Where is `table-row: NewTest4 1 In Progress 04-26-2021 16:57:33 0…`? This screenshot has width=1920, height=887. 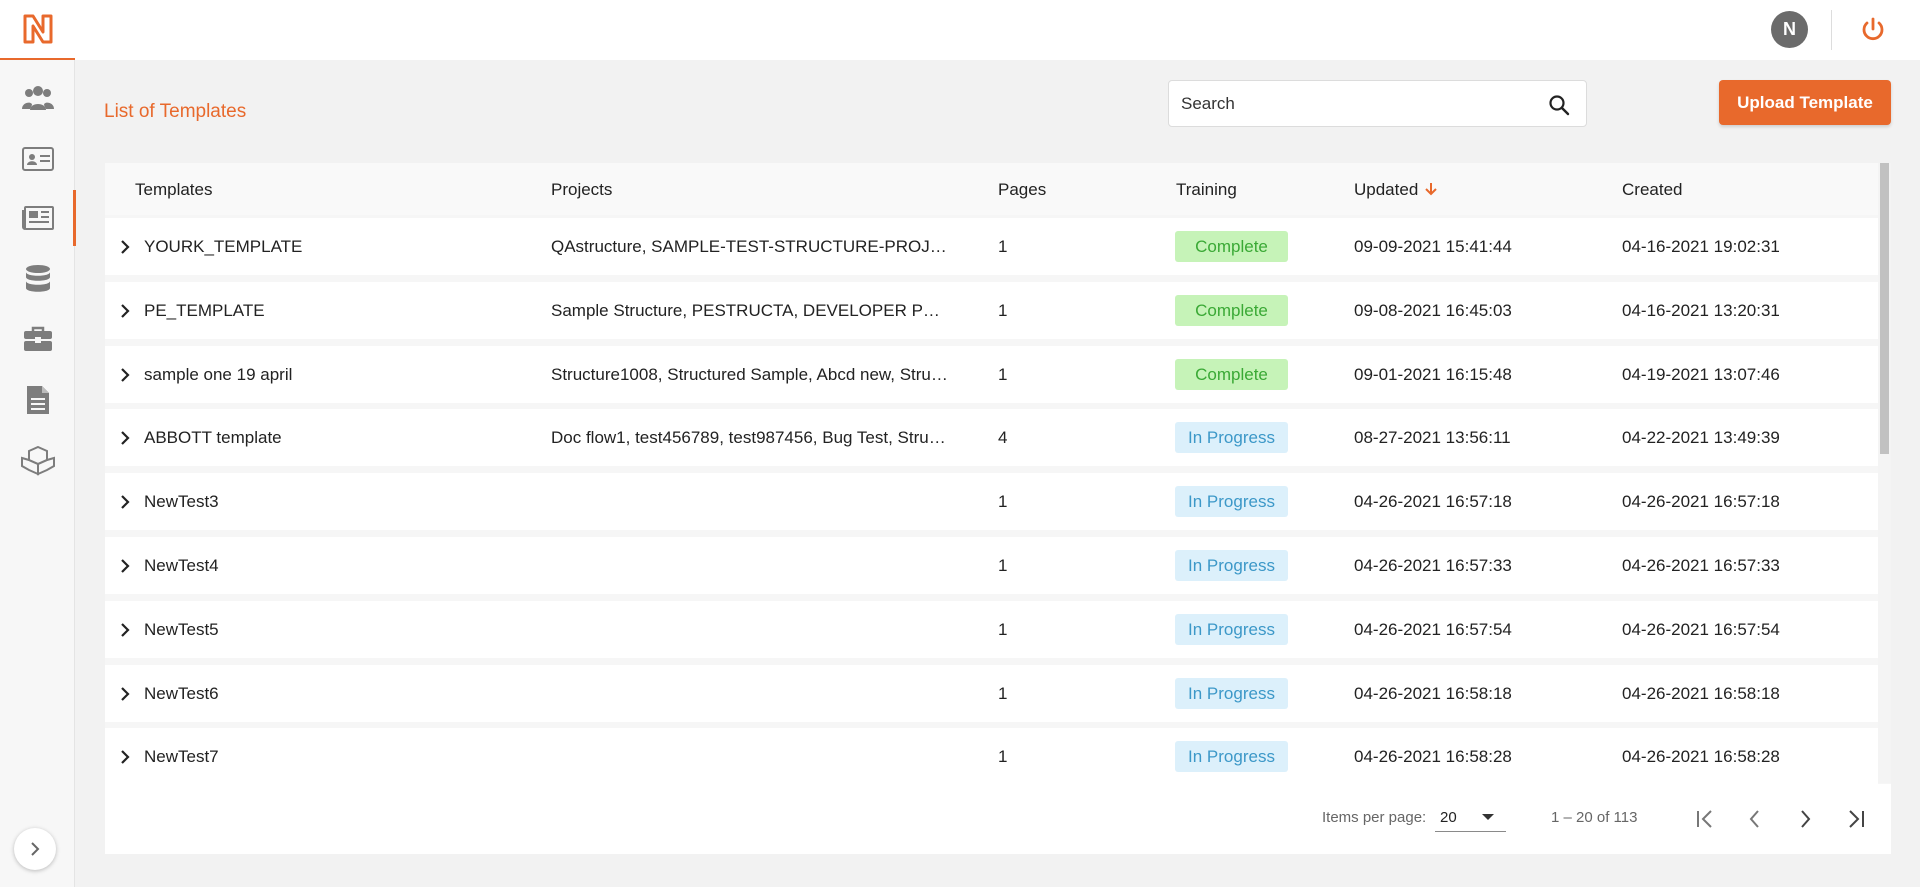
table-row: NewTest4 1 In Progress 04-26-2021 16:57:33 0… is located at coordinates (991, 565).